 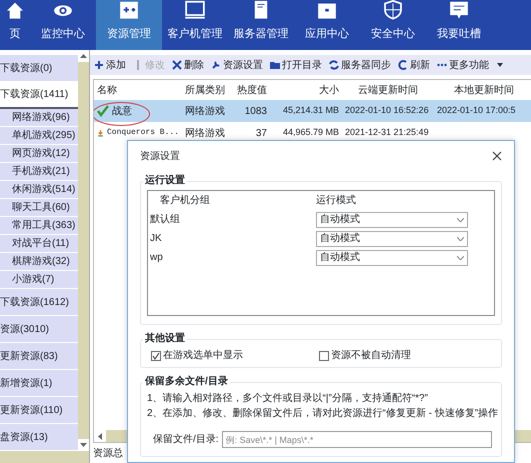 What do you see at coordinates (15, 25) in the screenshot?
I see `nav-tab: 页` at bounding box center [15, 25].